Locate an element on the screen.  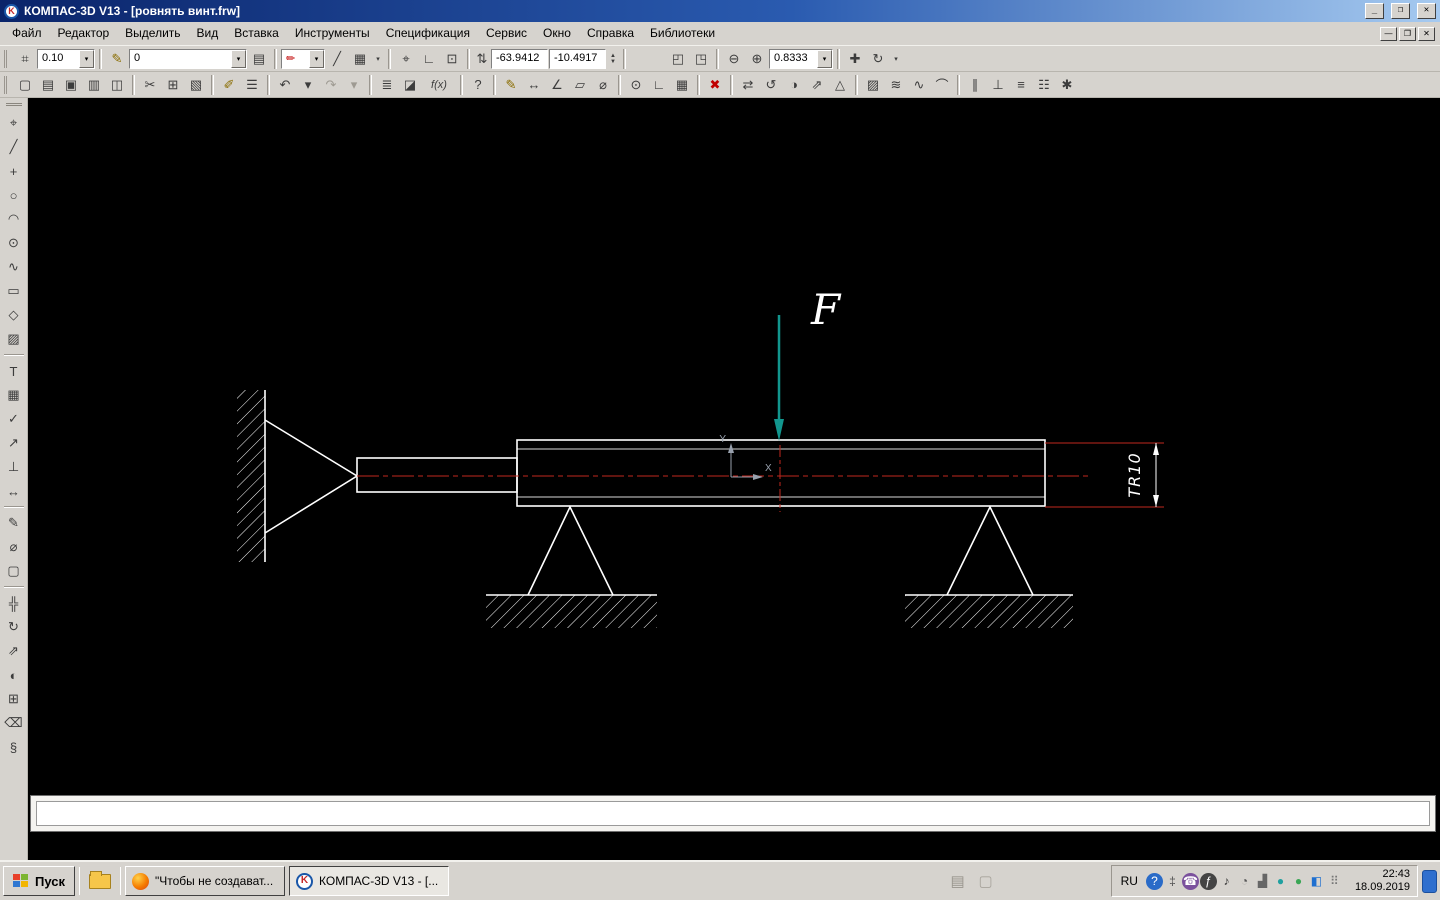
current-layer-combo: 0 ▾ is located at coordinates (188, 58).